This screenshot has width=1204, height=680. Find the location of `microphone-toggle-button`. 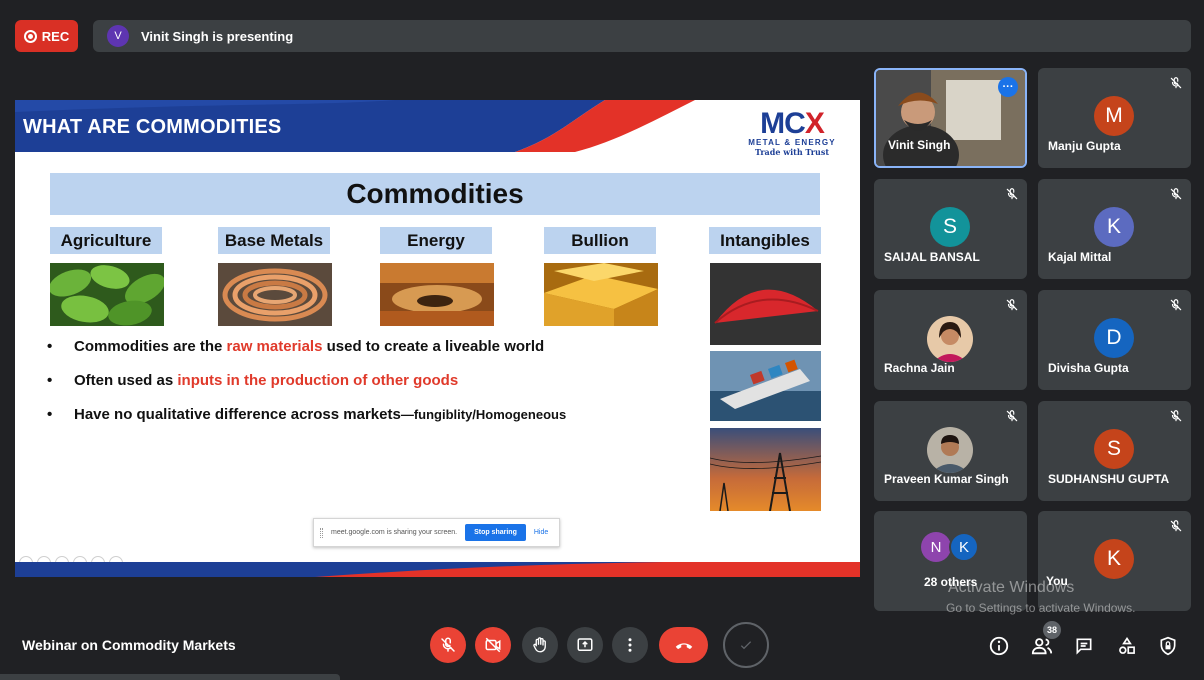

microphone-toggle-button is located at coordinates (448, 645).